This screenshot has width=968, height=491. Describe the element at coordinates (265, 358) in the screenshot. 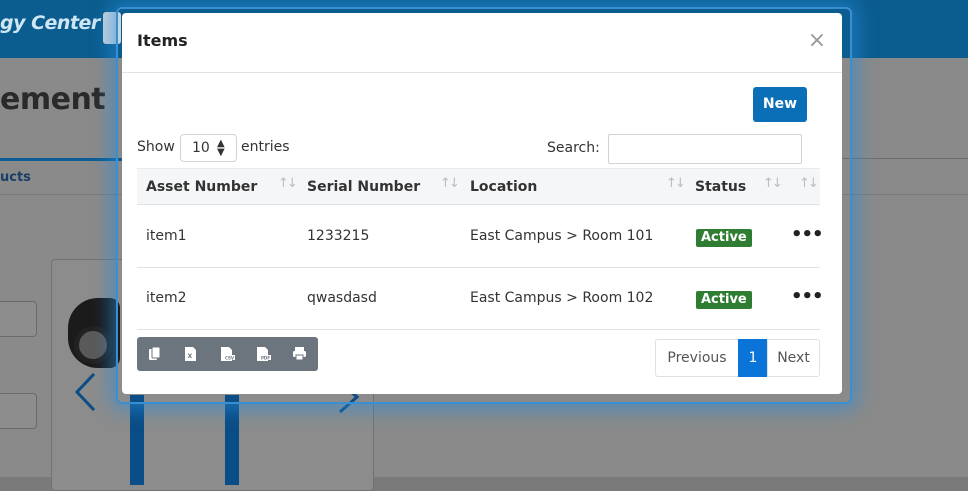

I see `svg-text: PDF` at that location.